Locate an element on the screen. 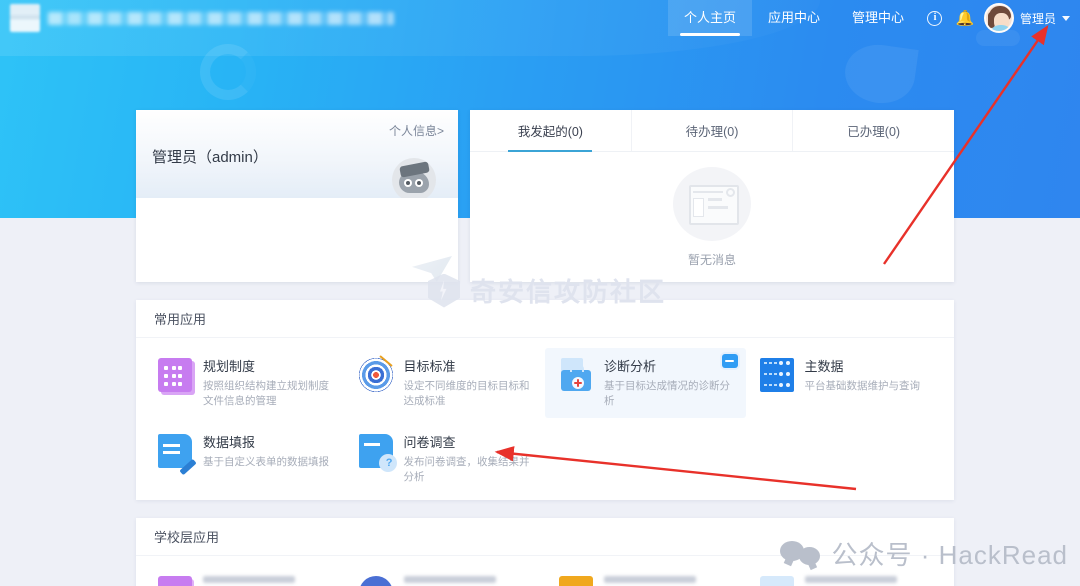  app-name: 问卷调查 is located at coordinates (429, 443).